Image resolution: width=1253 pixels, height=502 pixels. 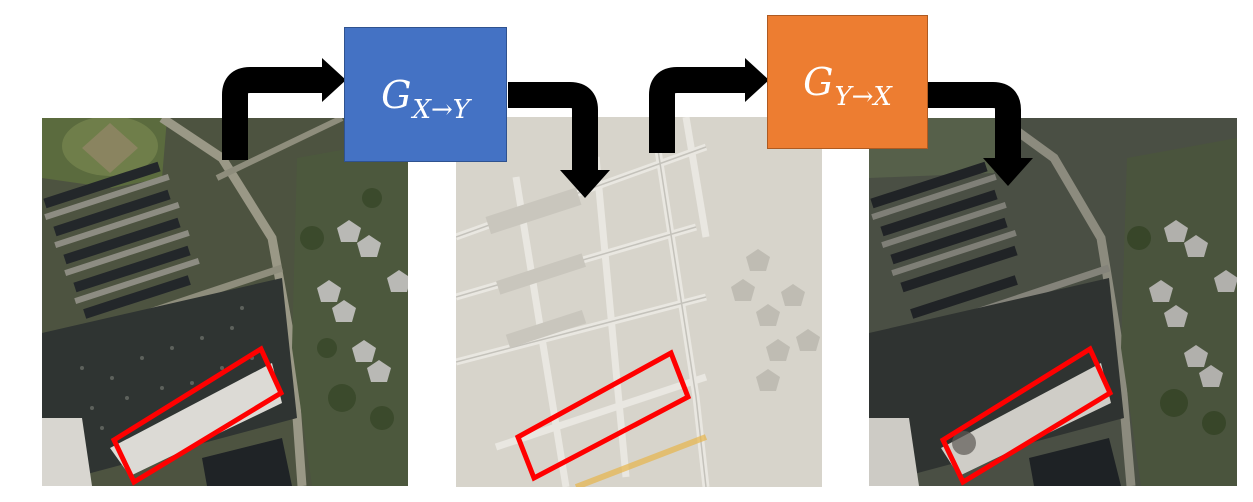 I want to click on generator-subscript: X→Y, so click(x=441, y=109).